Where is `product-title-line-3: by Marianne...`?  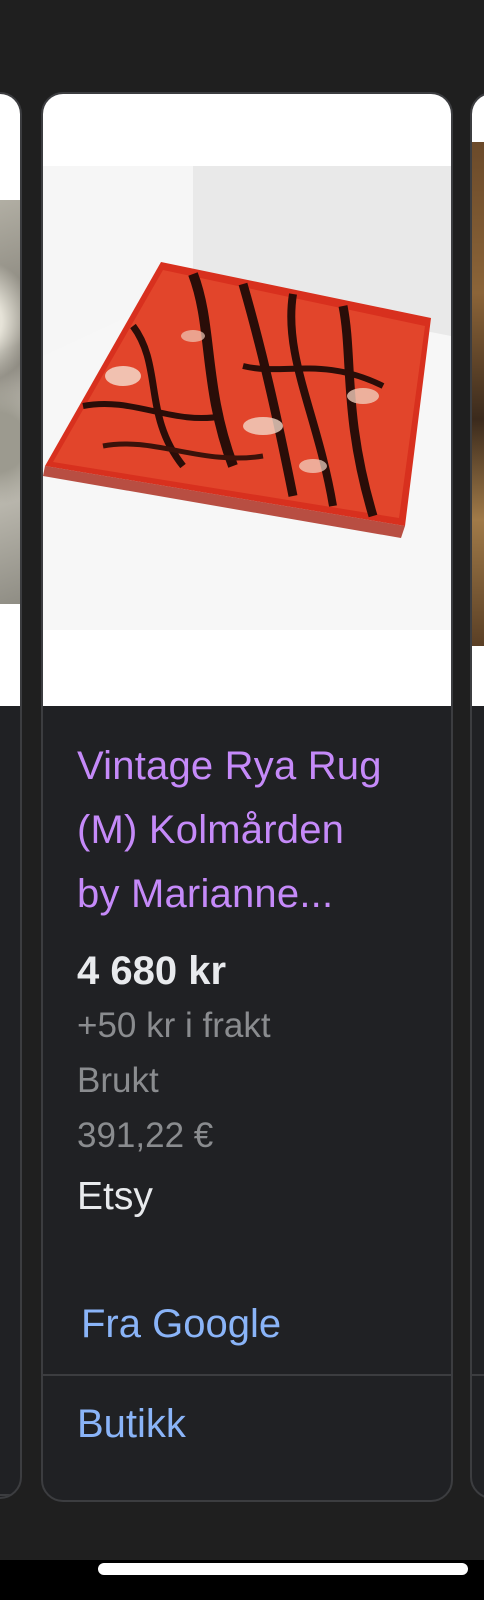
product-title-line-3: by Marianne... is located at coordinates (205, 894).